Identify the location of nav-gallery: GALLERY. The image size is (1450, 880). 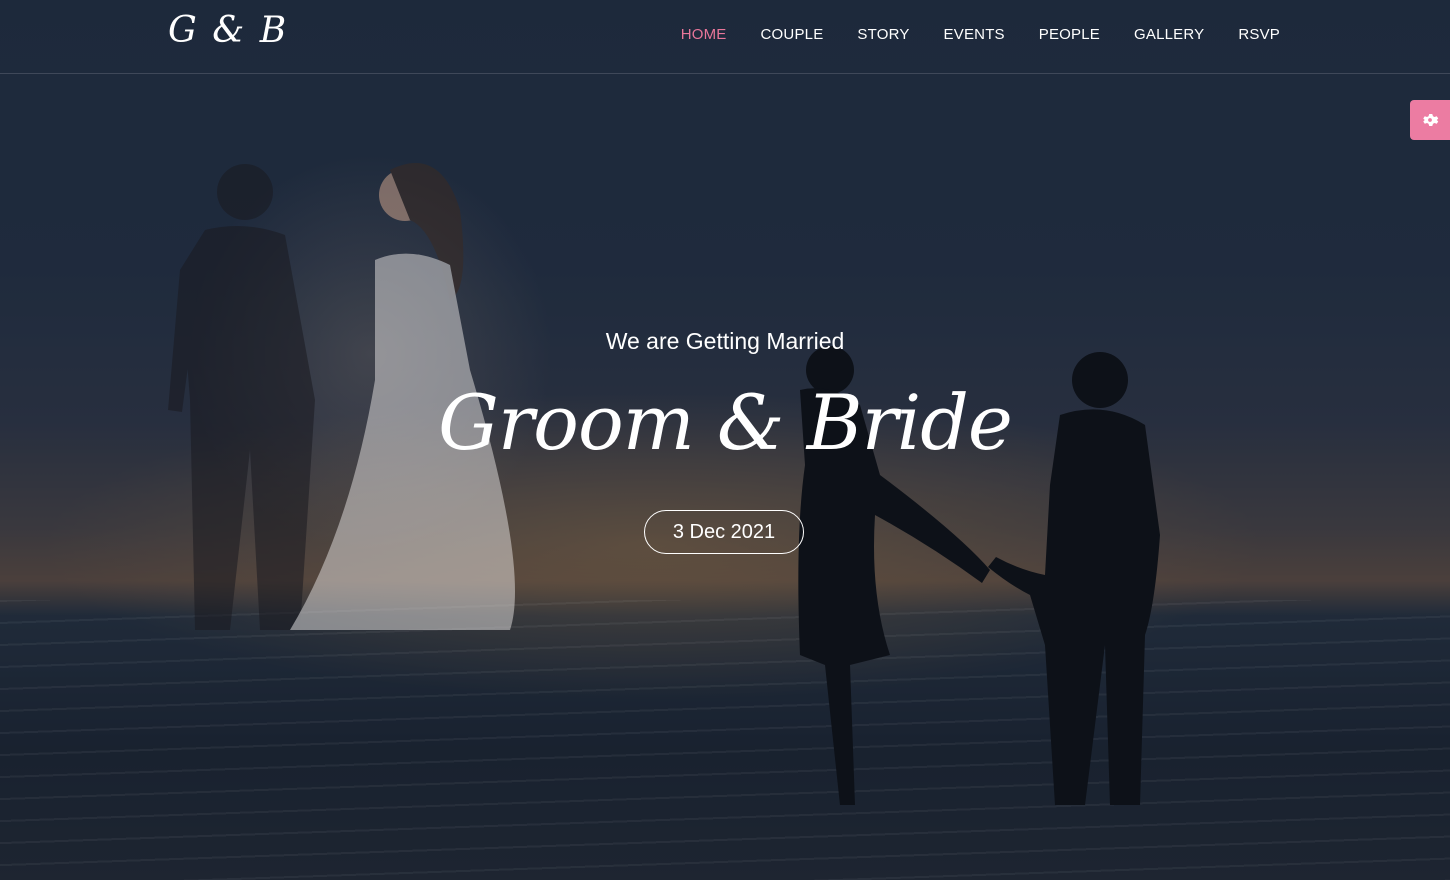
(1169, 34).